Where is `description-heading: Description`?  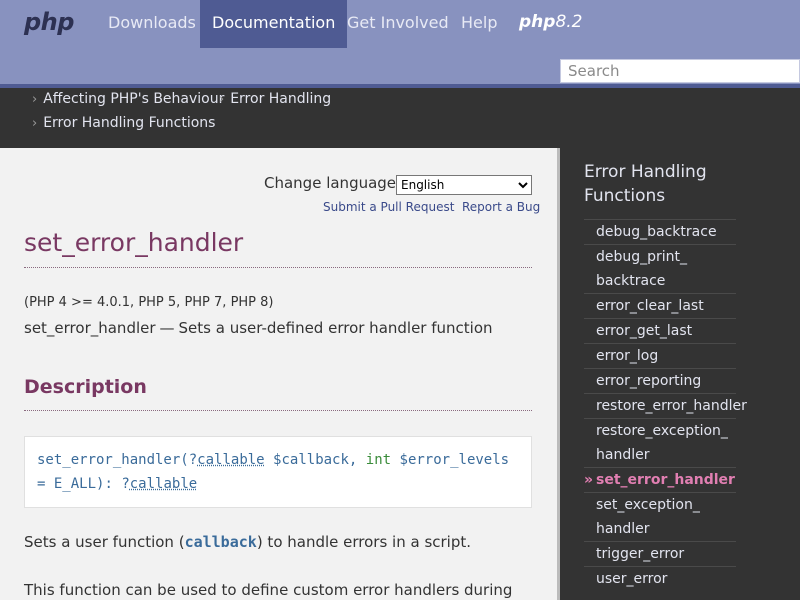
description-heading: Description is located at coordinates (85, 387).